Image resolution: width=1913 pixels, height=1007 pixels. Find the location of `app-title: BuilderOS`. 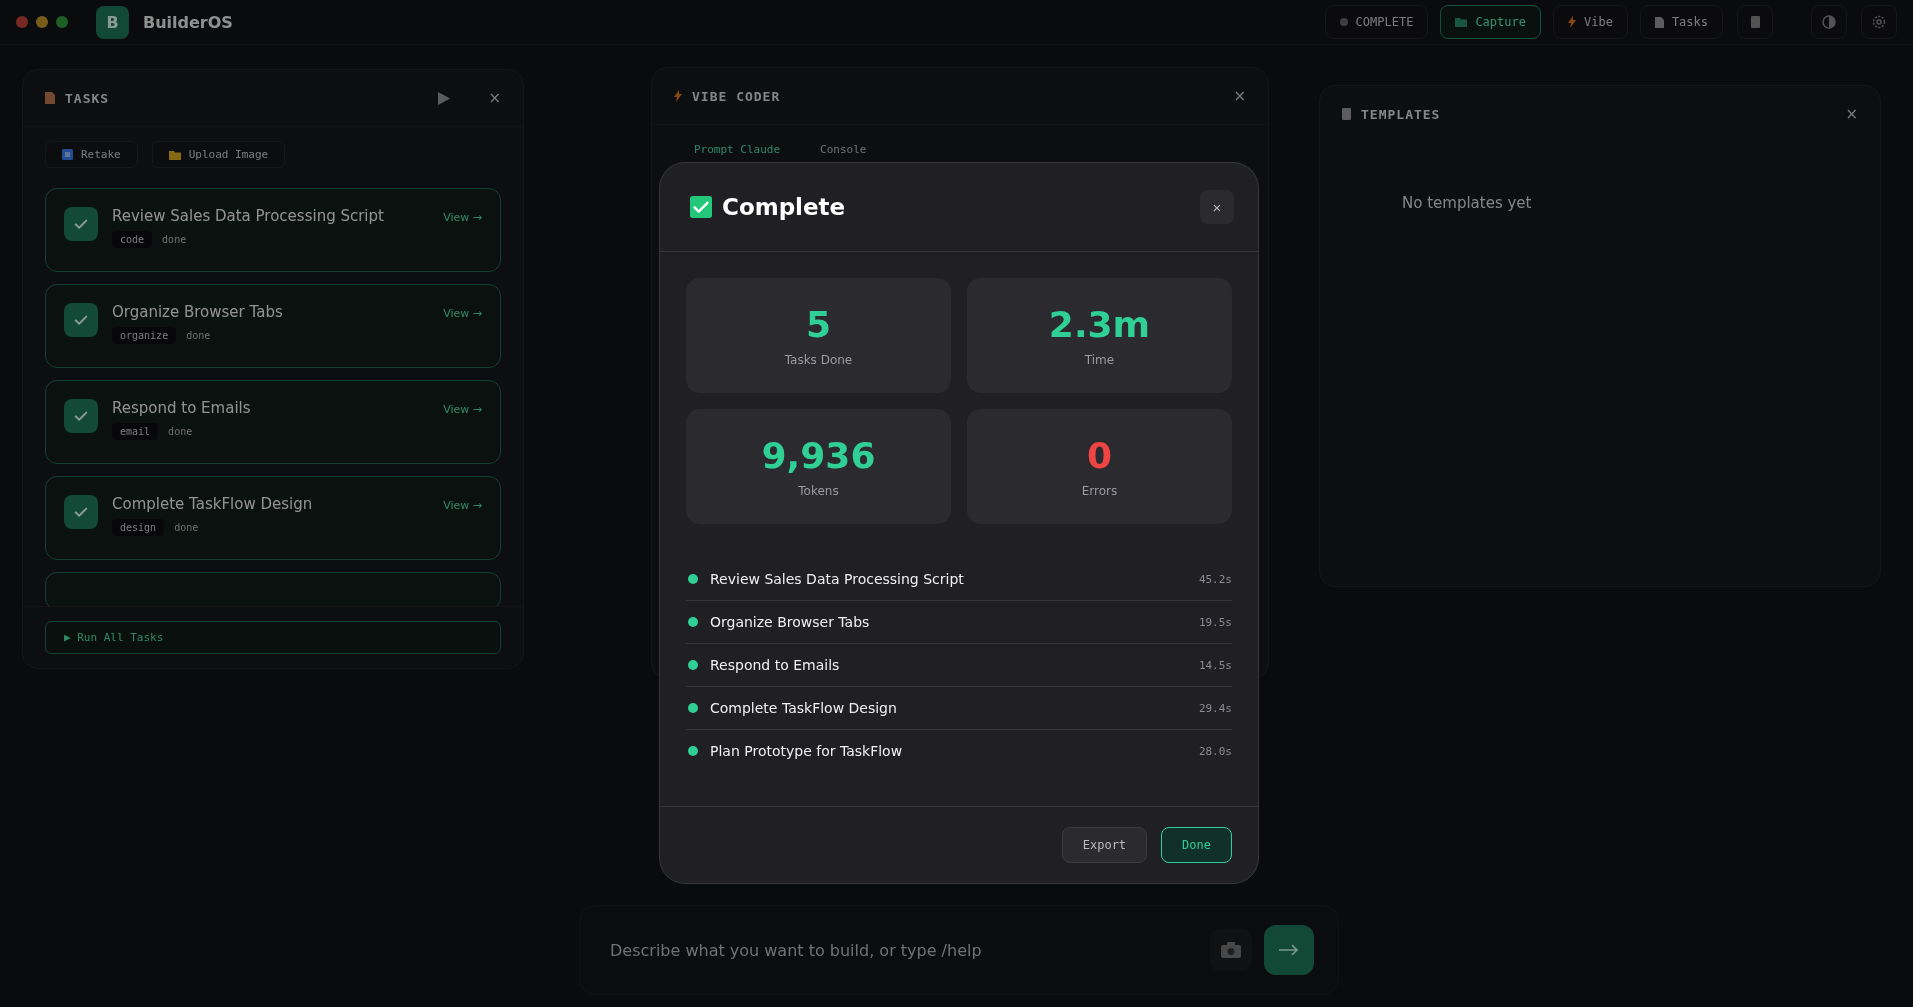

app-title: BuilderOS is located at coordinates (188, 22).